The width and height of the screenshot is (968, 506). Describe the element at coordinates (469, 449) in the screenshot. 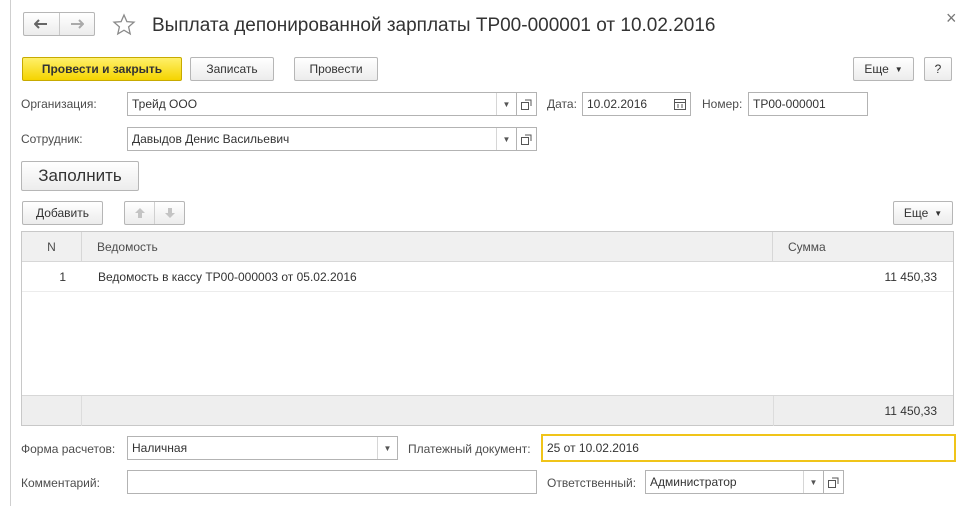

I see `payment-doc-label: Платежный документ:` at that location.